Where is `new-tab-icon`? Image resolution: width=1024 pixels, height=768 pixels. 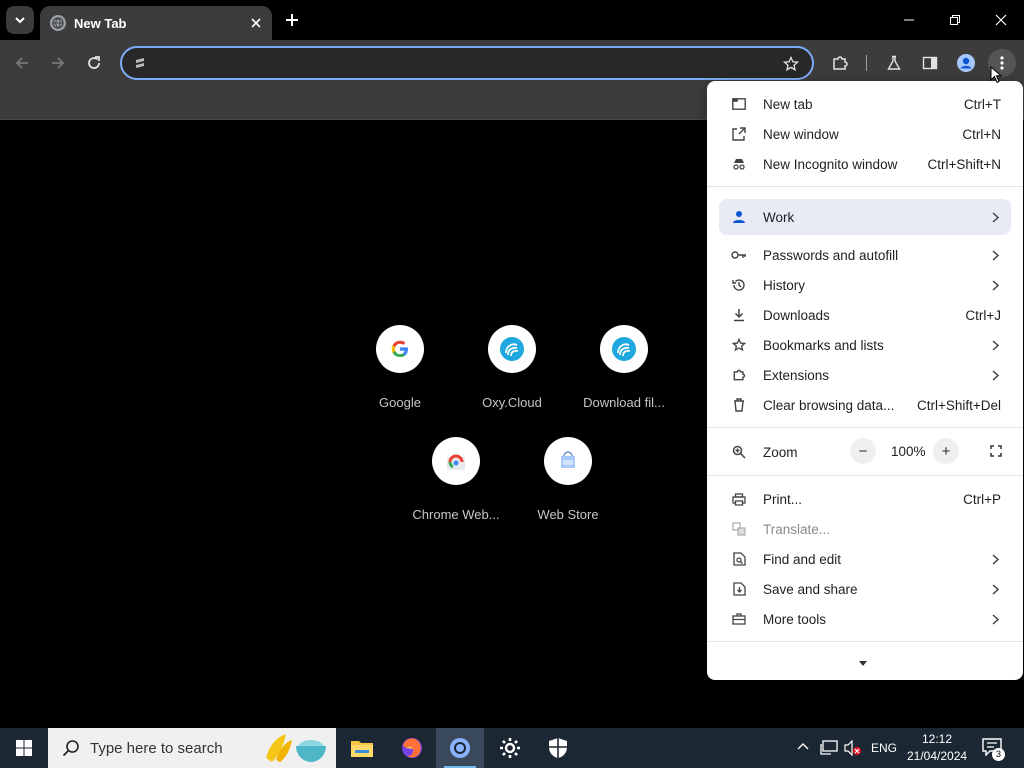
new-tab-icon is located at coordinates (739, 104).